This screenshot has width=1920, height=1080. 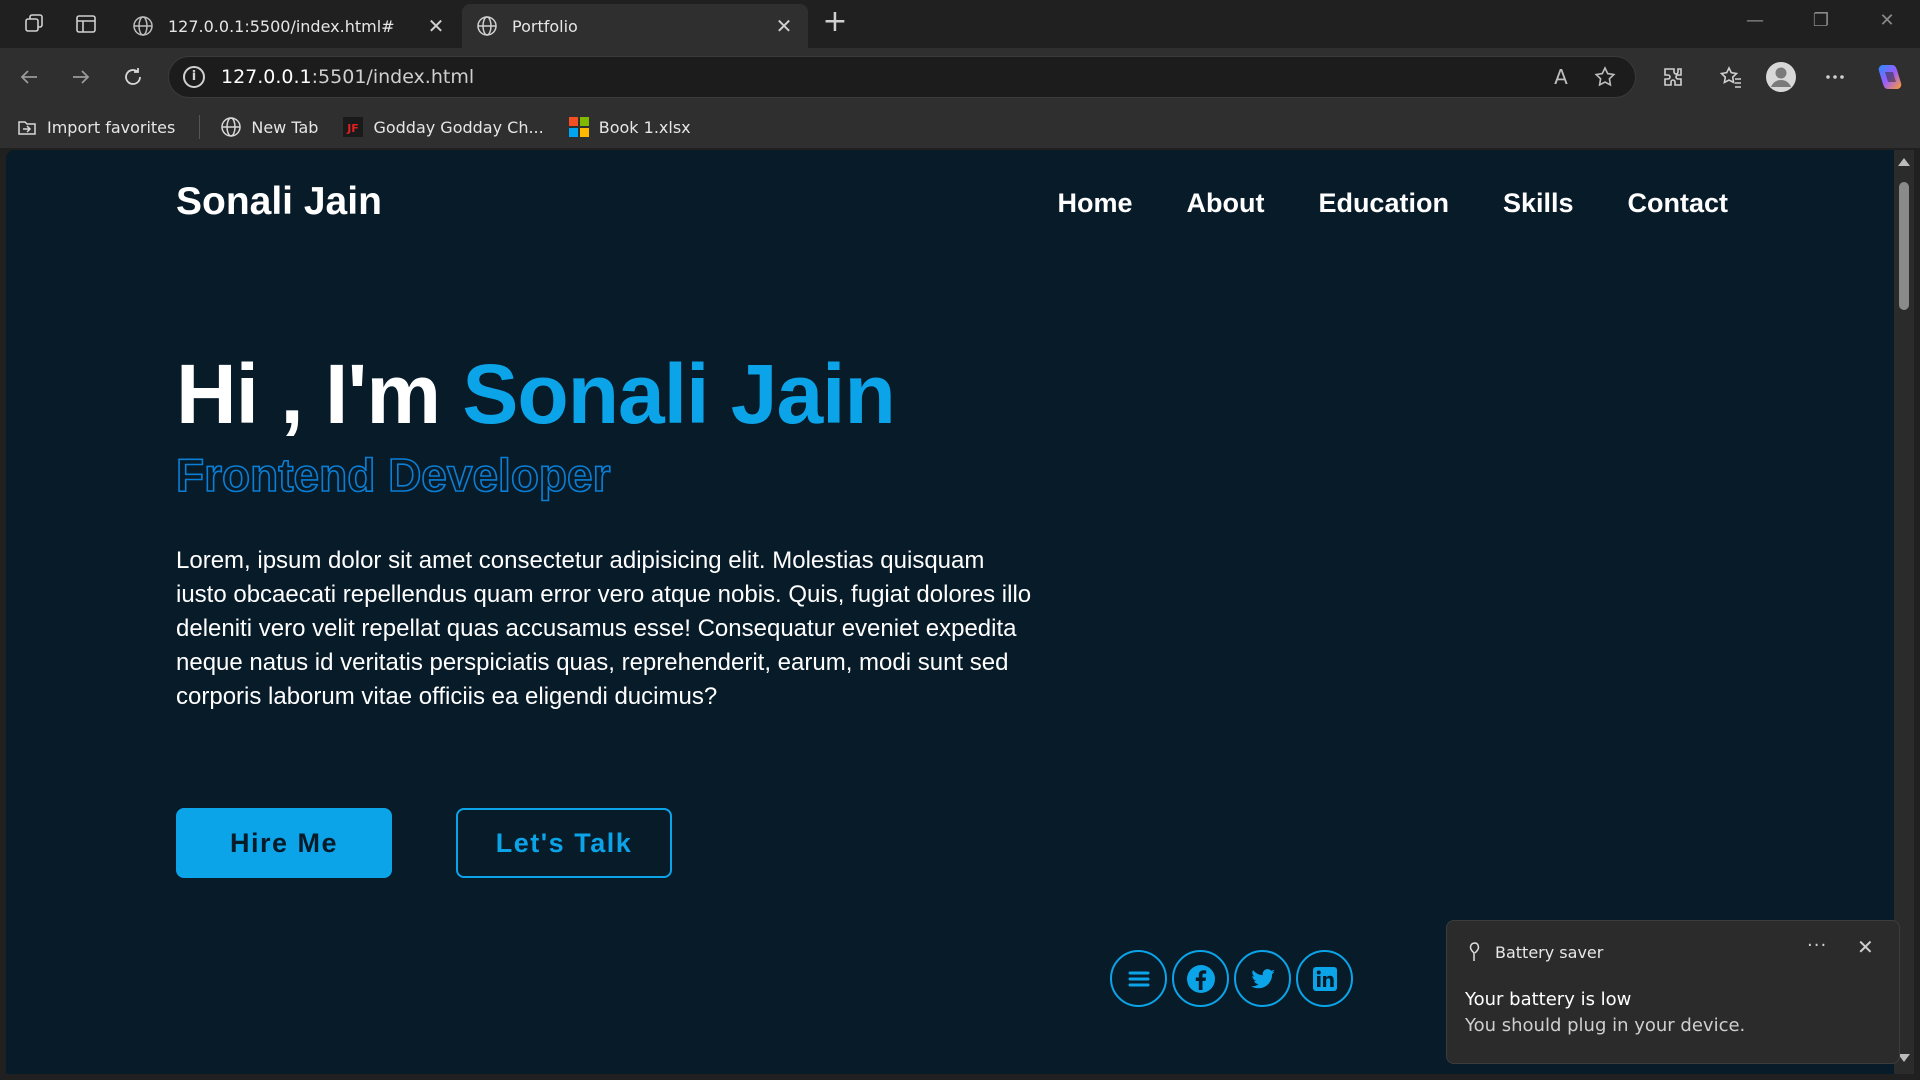 What do you see at coordinates (1548, 999) in the screenshot?
I see `notification-title: Your battery is low` at bounding box center [1548, 999].